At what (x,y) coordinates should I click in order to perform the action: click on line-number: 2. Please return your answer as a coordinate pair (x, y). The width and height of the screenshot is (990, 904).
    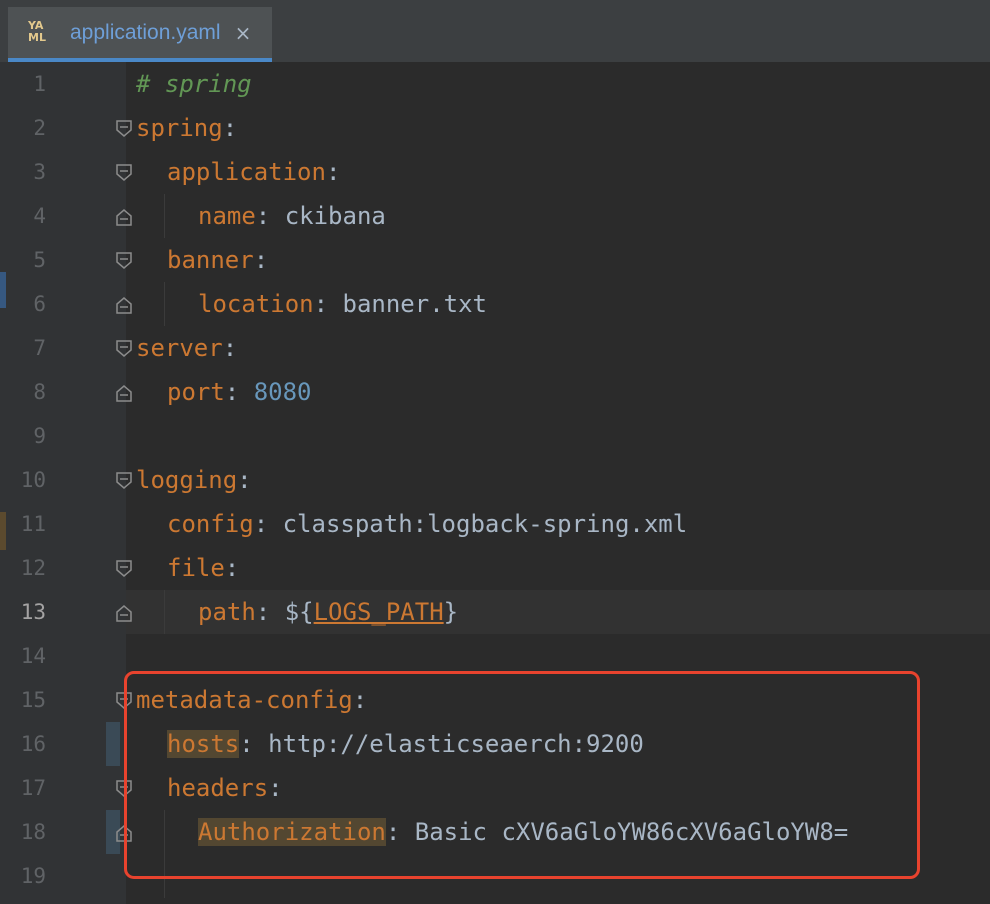
    Looking at the image, I should click on (39, 128).